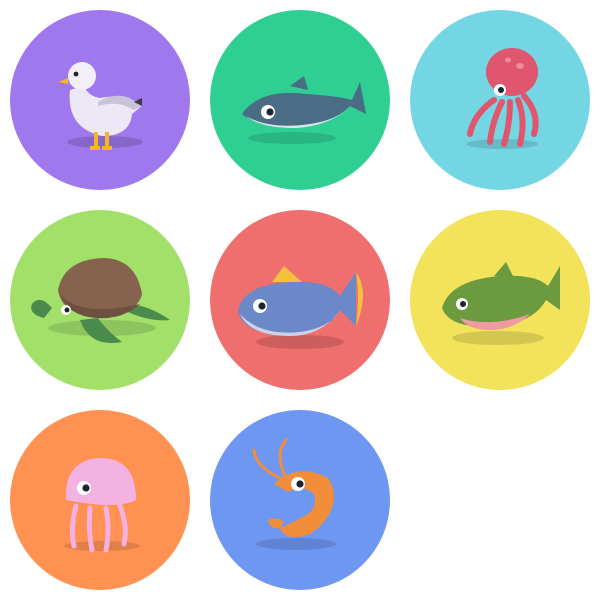 The image size is (600, 600). I want to click on shrimp-tile, so click(300, 500).